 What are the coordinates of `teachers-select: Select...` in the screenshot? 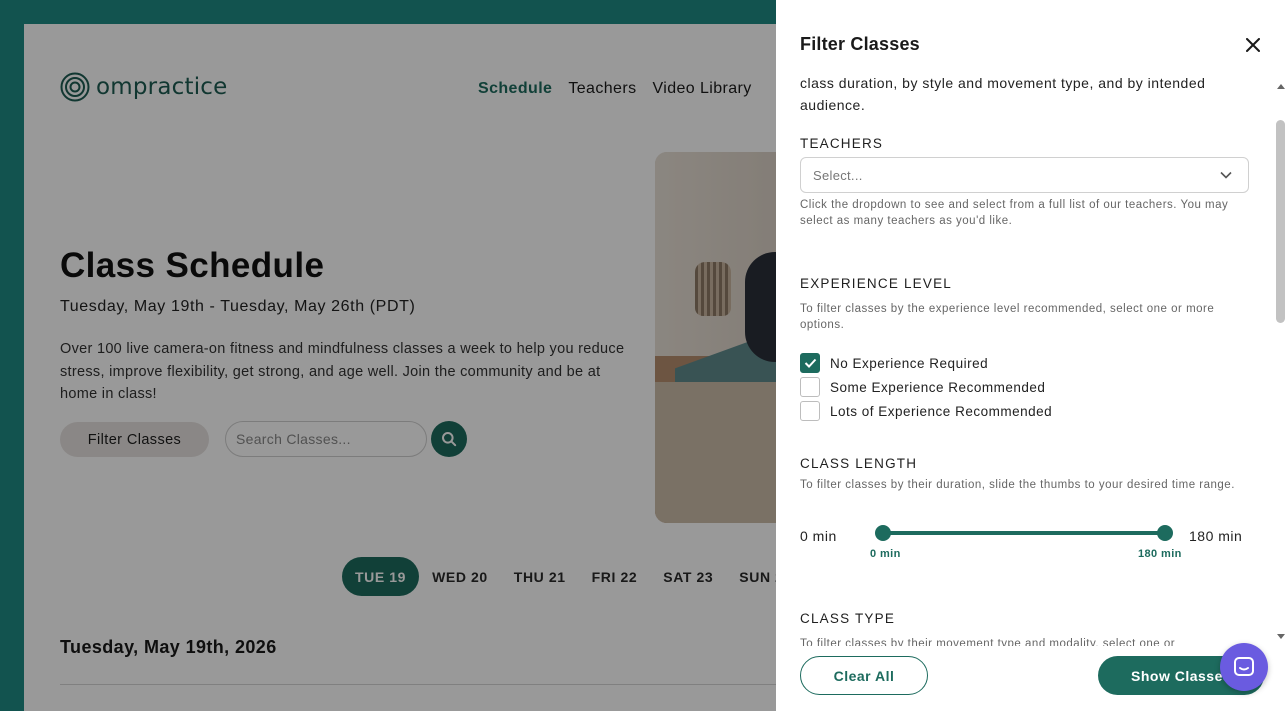 It's located at (1024, 175).